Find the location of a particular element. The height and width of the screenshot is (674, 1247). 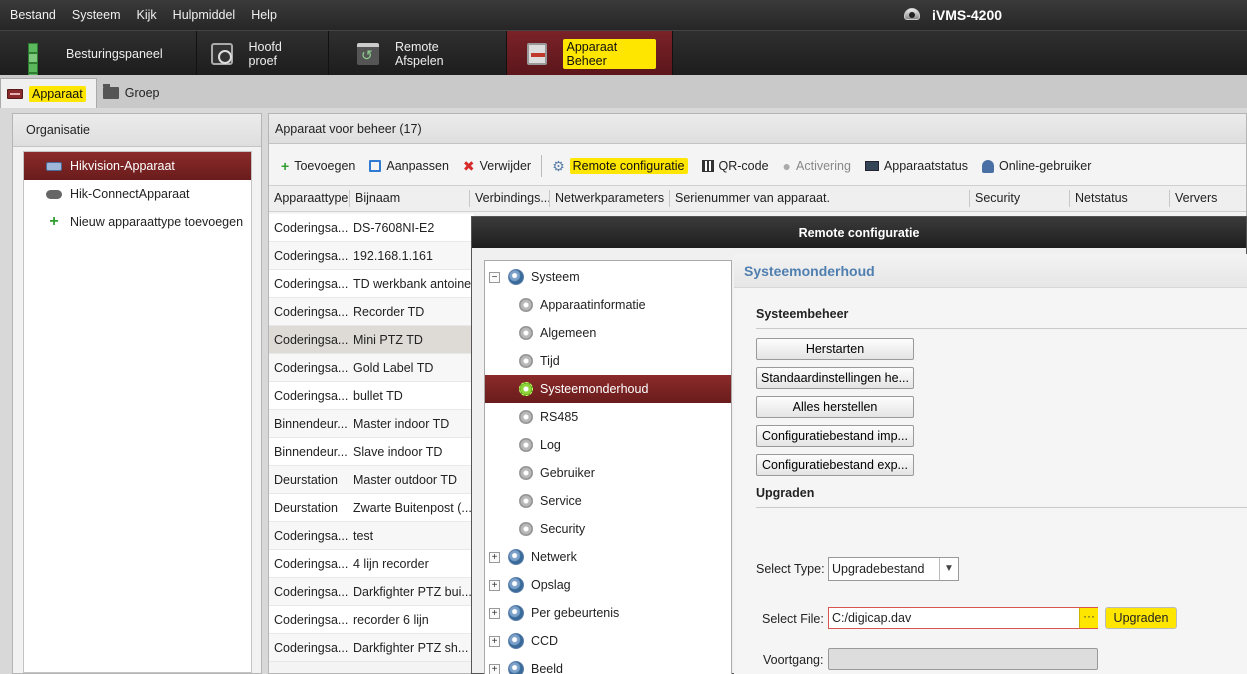

col-netwerkparameters: Netwerkparameters is located at coordinates (609, 198).